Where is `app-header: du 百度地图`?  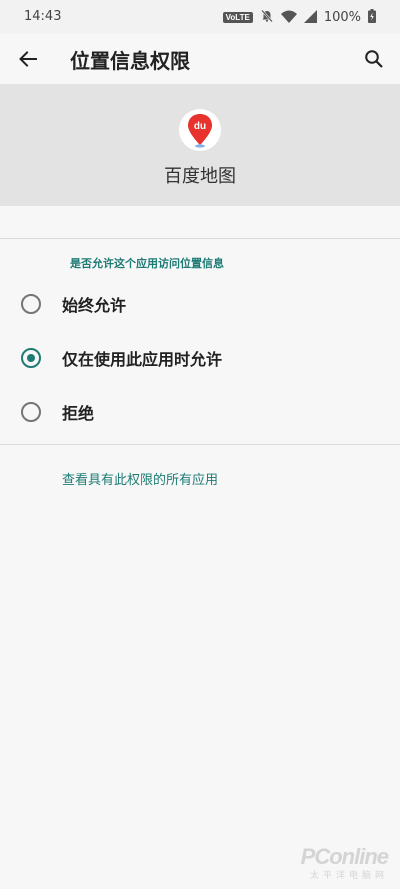 app-header: du 百度地图 is located at coordinates (200, 145).